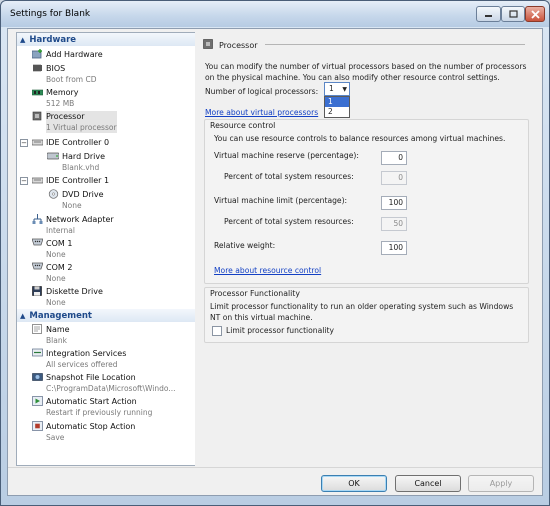 This screenshot has height=506, width=550. I want to click on maximize-icon, so click(513, 14).